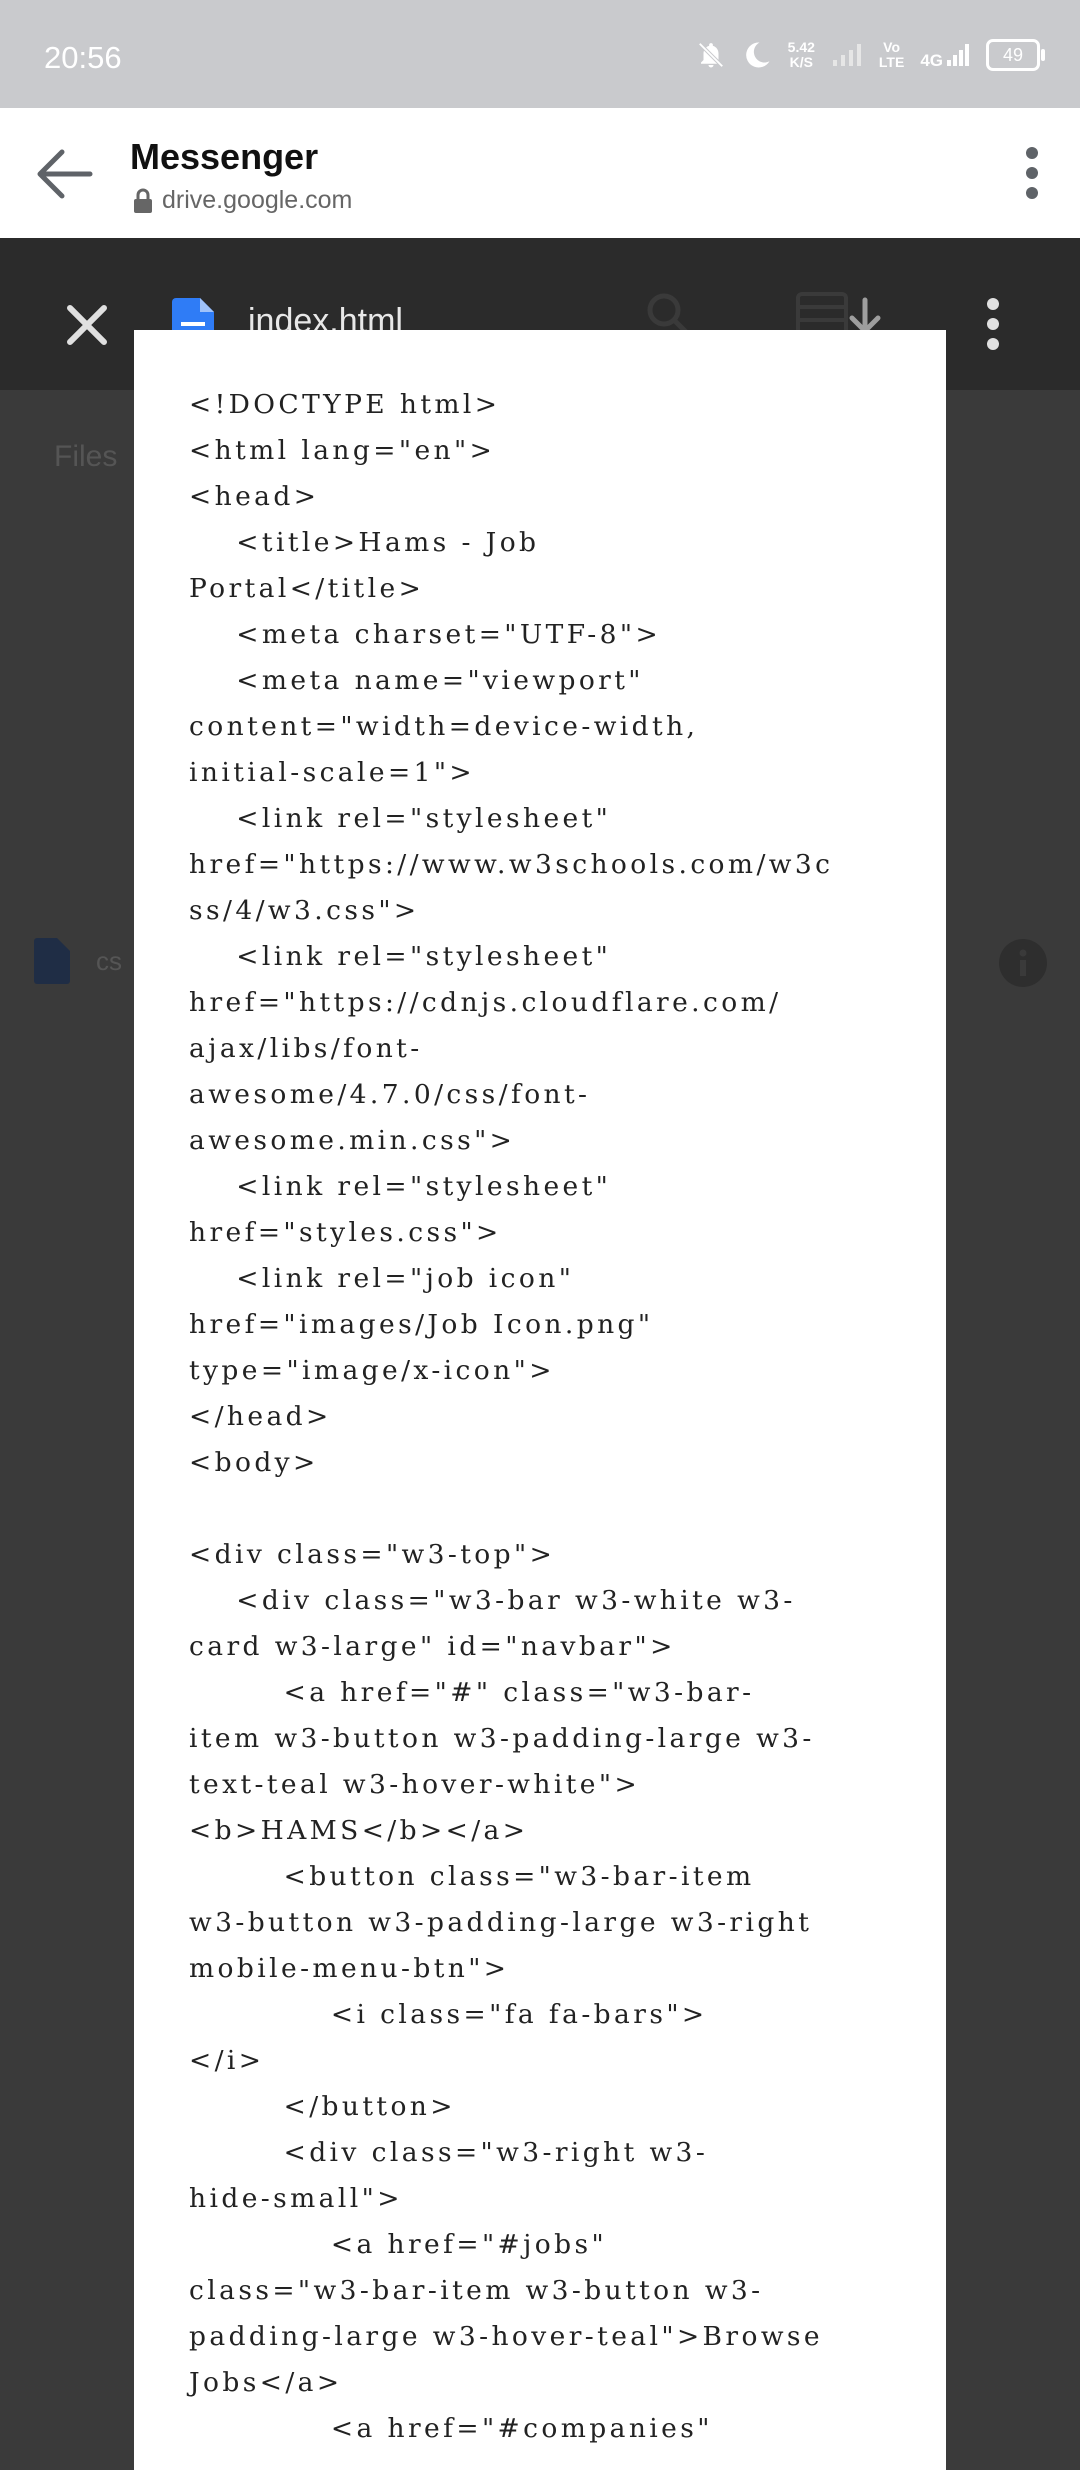 Image resolution: width=1080 pixels, height=2470 pixels. Describe the element at coordinates (540, 54) in the screenshot. I see `status-bar: 20:56 5.42 K/S Vo LTE 4G 49` at that location.